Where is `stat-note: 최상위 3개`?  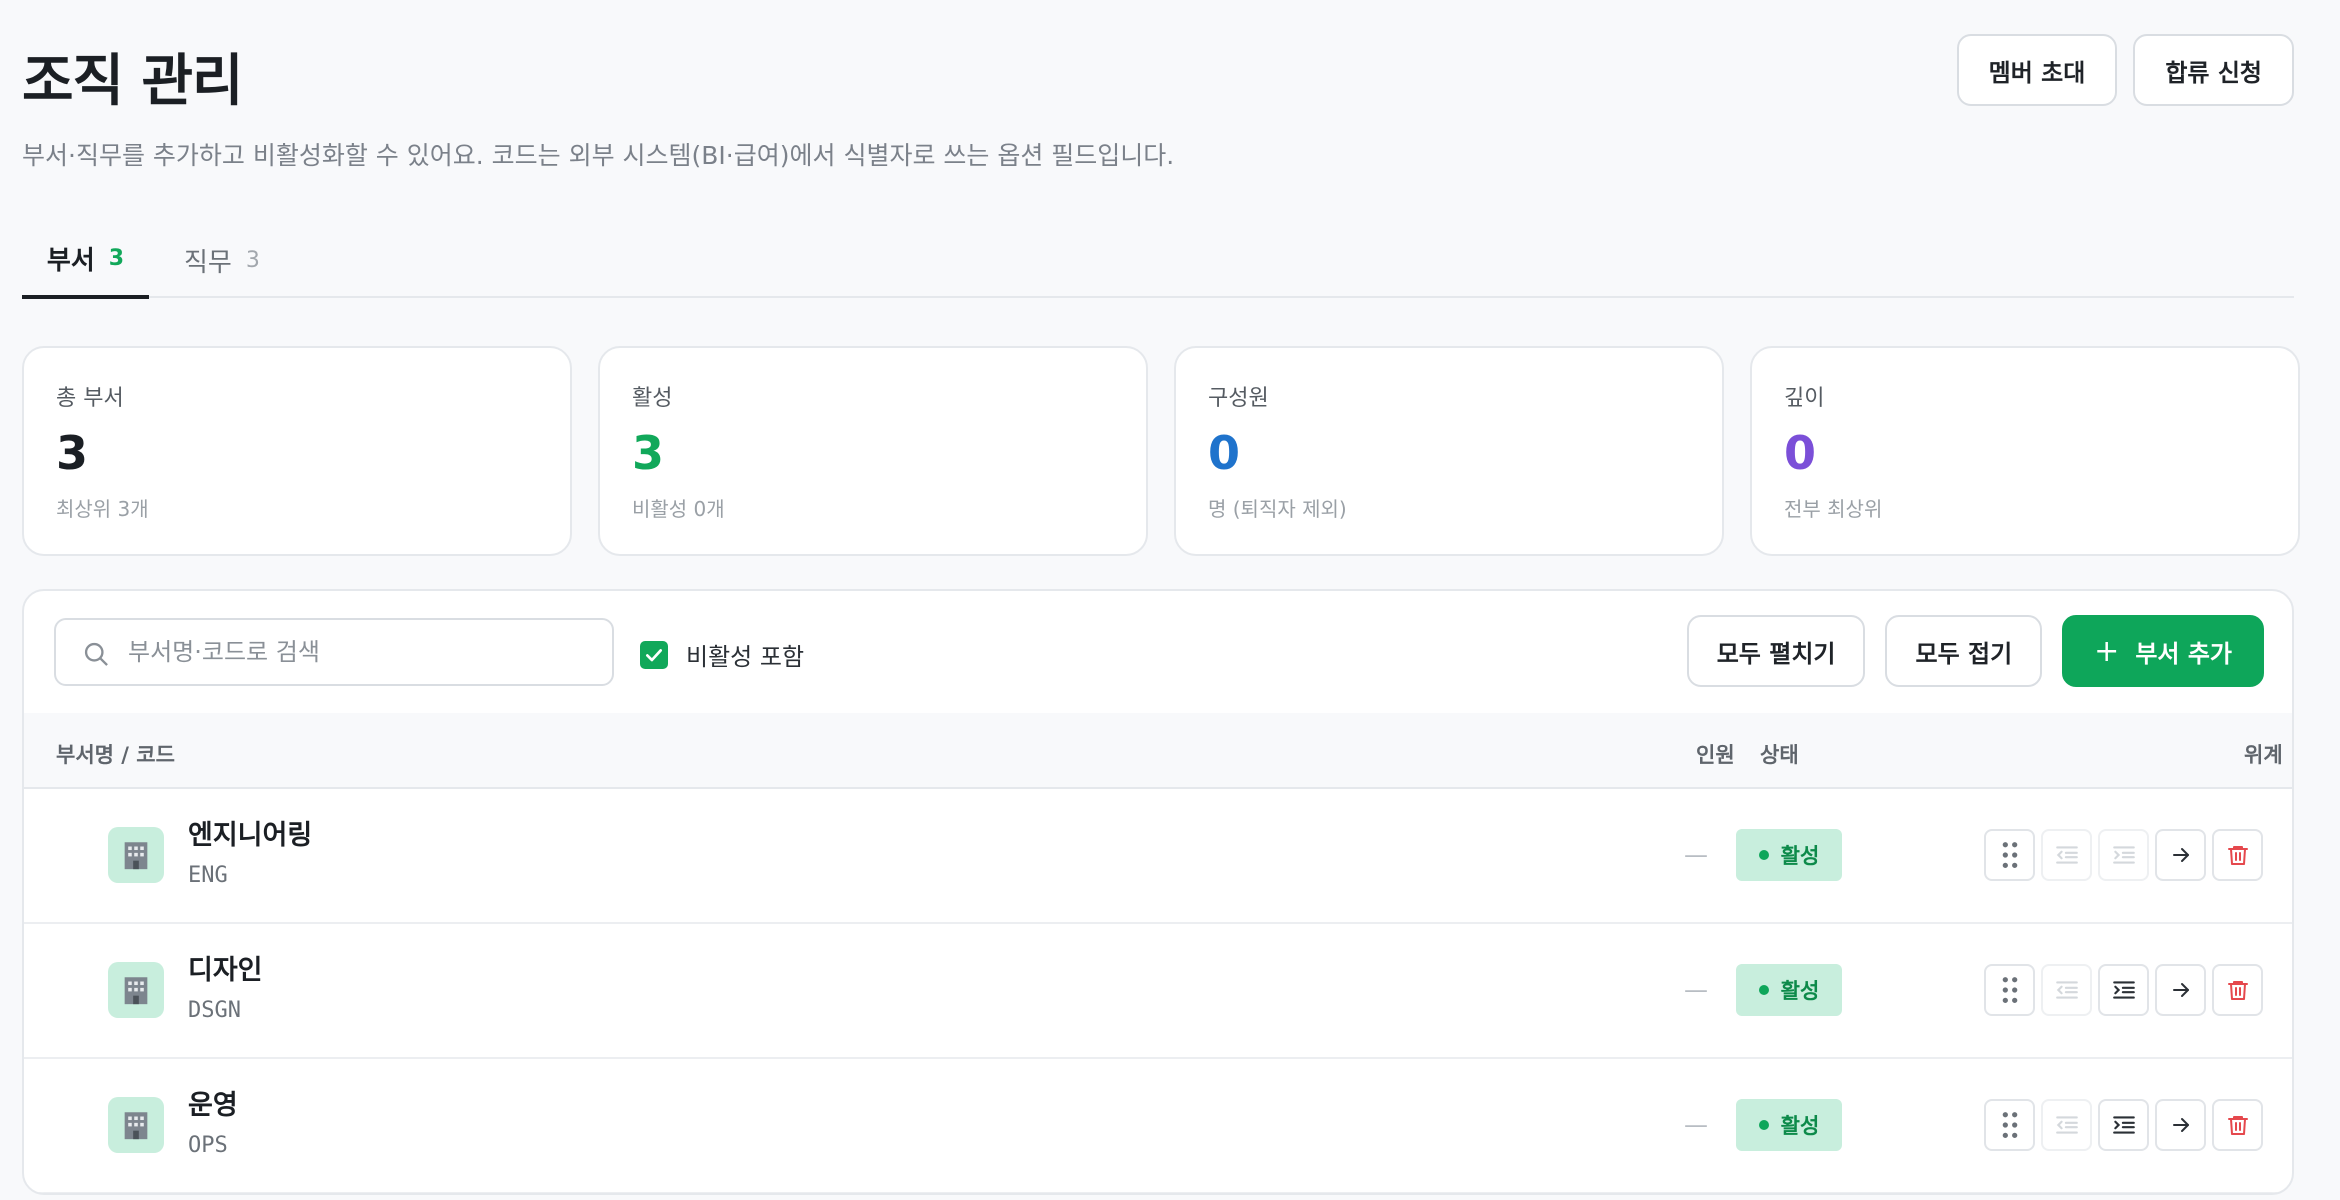
stat-note: 최상위 3개 is located at coordinates (102, 508).